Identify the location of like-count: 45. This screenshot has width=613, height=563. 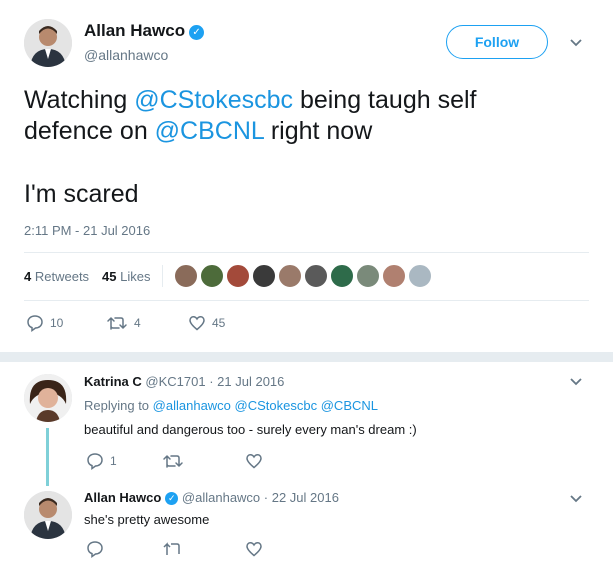
(219, 323).